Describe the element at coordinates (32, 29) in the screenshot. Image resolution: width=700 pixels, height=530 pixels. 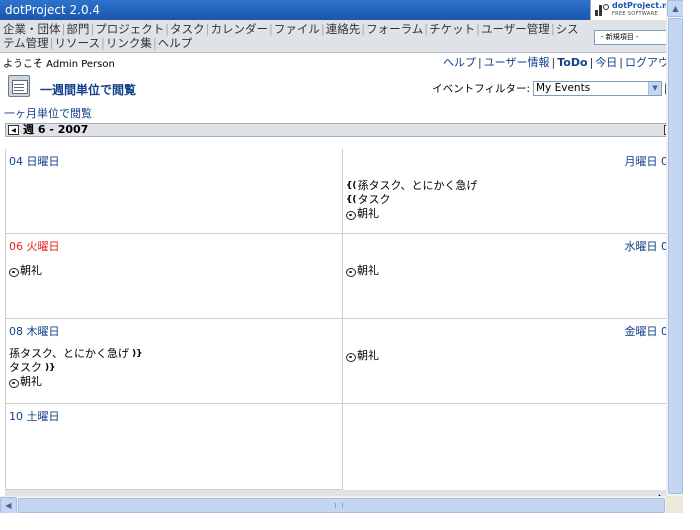
I see `nav-item: 企業・団体` at that location.